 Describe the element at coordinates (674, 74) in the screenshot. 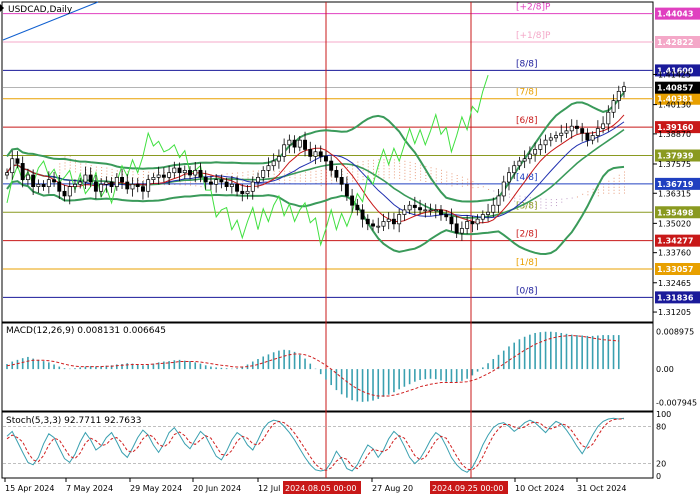

I see `y-tick-label: 1.41425` at that location.